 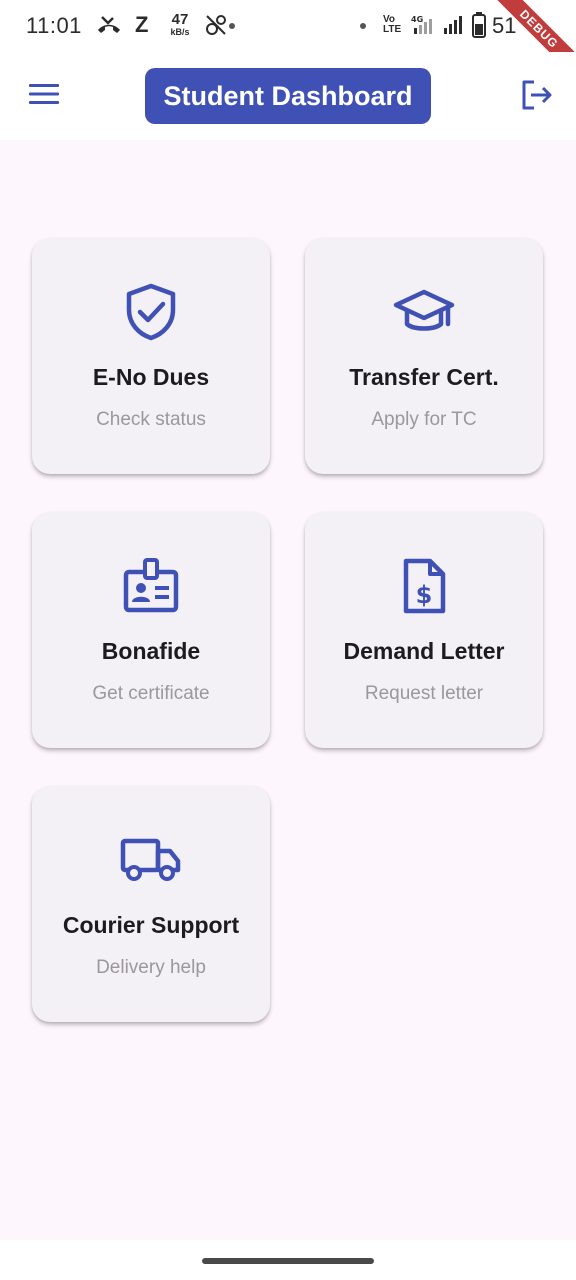 I want to click on card-e-no-dues: E-No Dues Check status, so click(x=151, y=356).